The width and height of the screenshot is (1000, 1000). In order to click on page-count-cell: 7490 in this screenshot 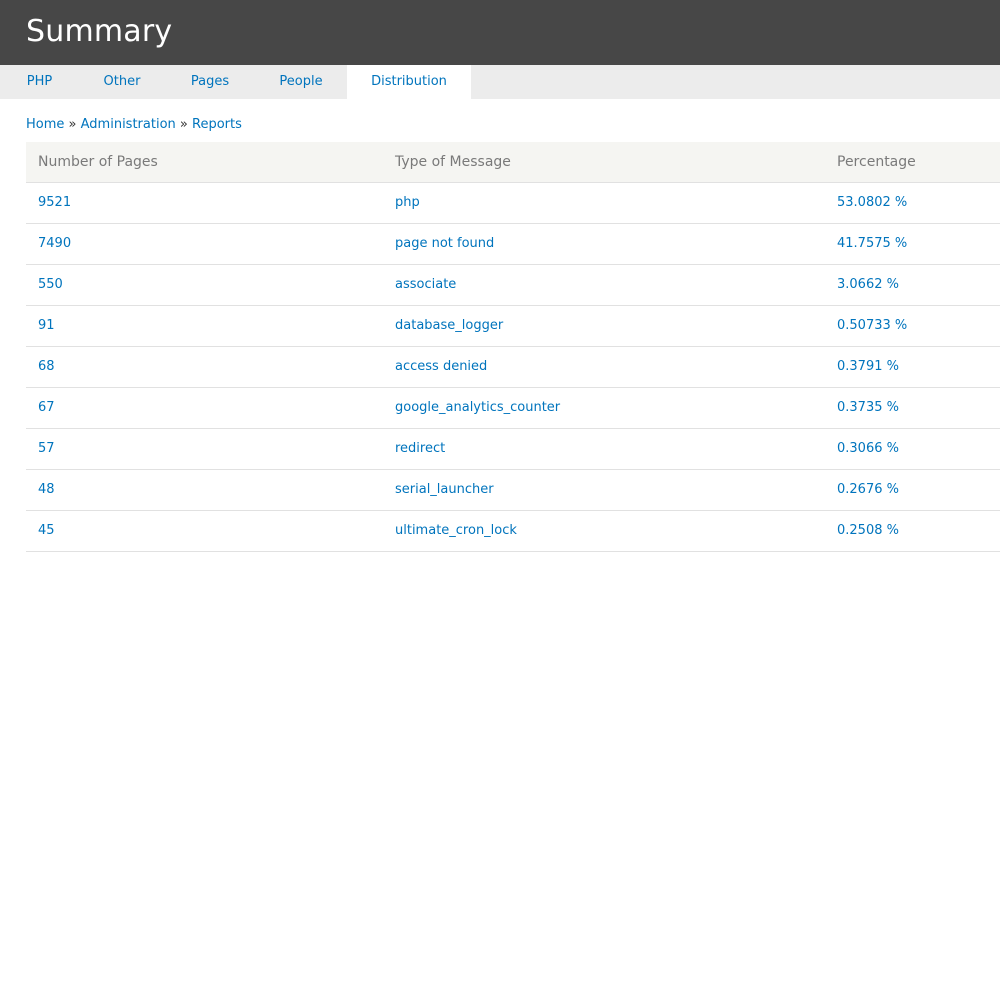, I will do `click(204, 244)`.